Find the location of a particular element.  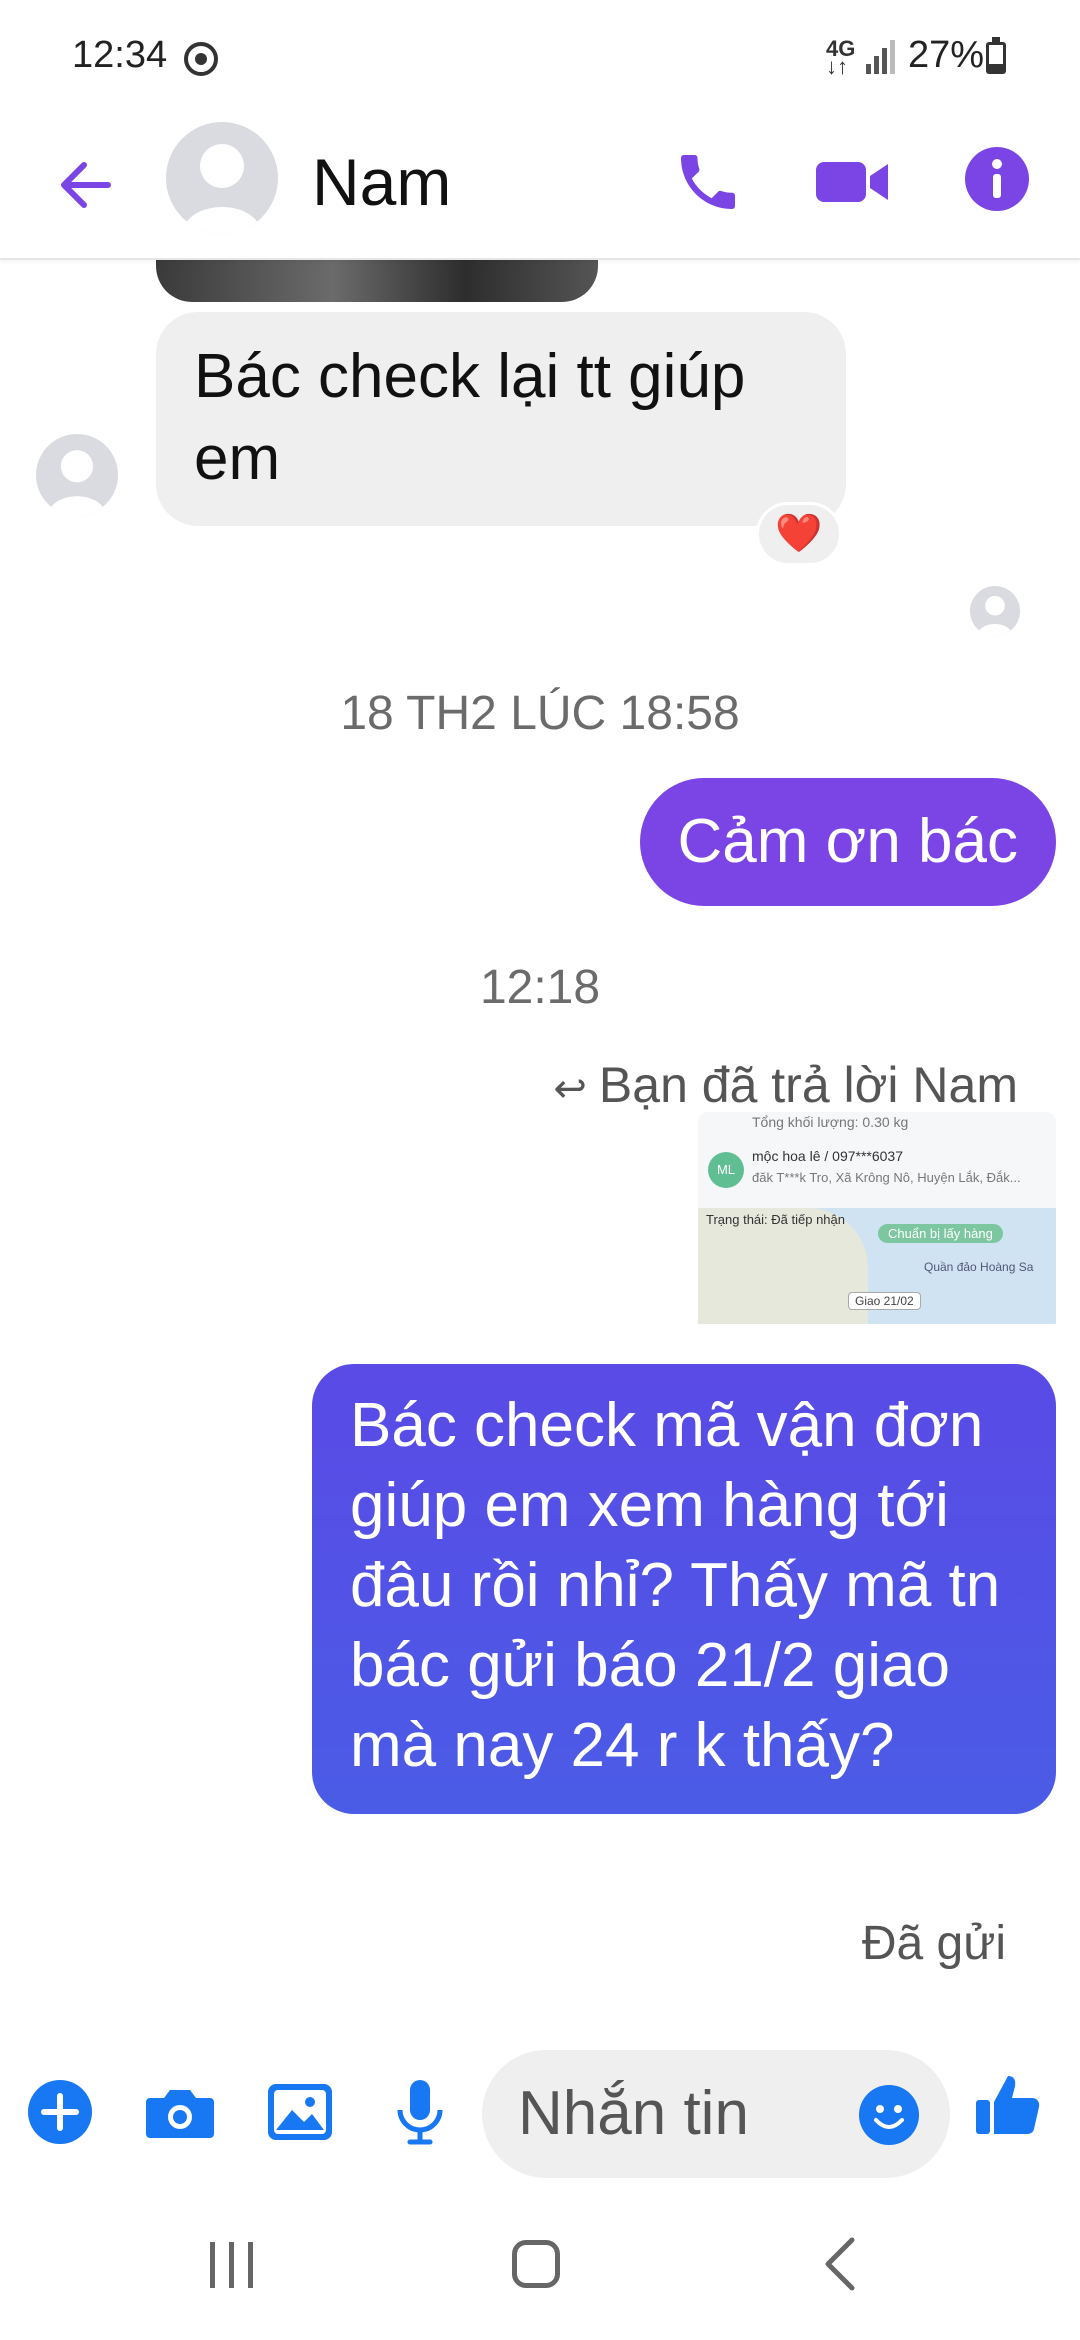

network-type: 4G ↓↑ is located at coordinates (841, 57).